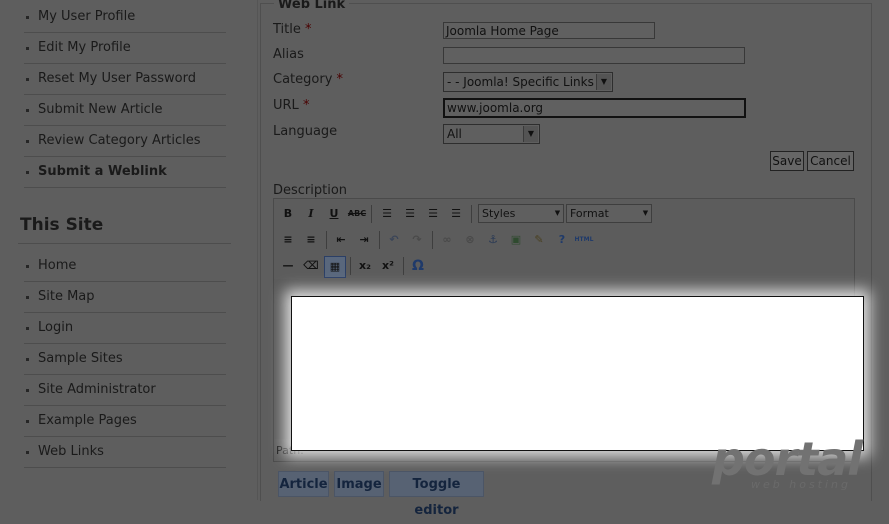 The height and width of the screenshot is (524, 889). I want to click on category-select: - - Joomla! Specific Links ▼, so click(528, 82).